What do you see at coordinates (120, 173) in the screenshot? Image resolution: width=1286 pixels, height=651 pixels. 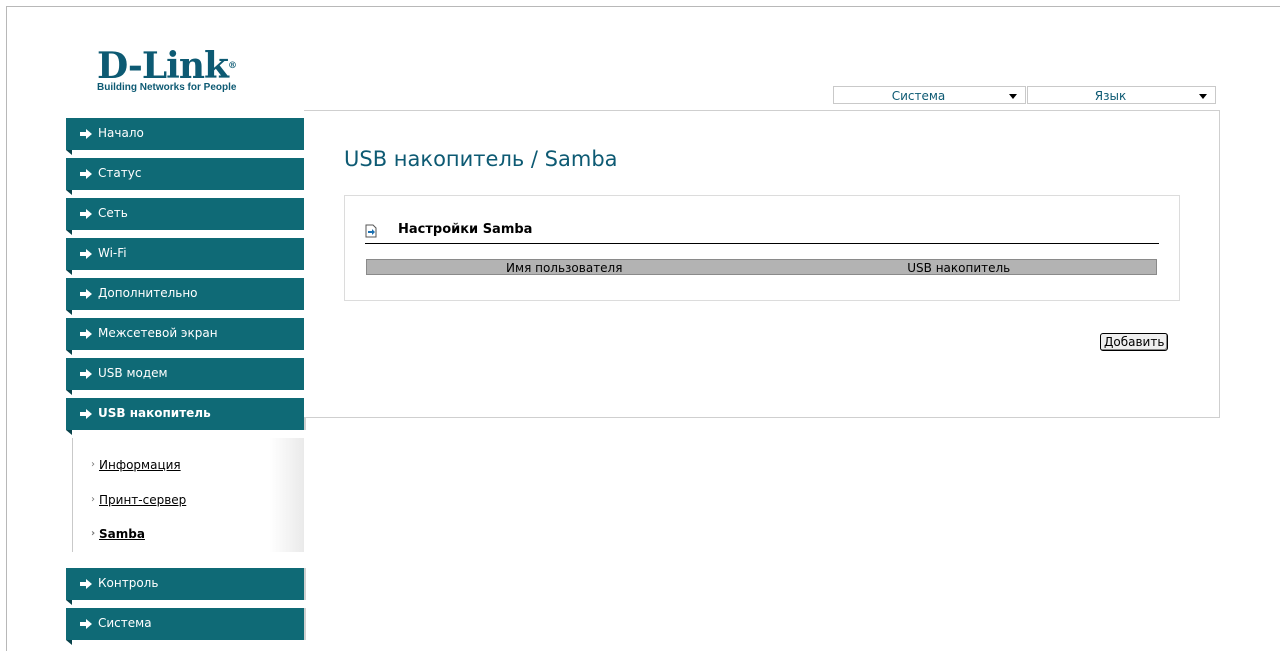 I see `sidebar-item-label: Статус` at bounding box center [120, 173].